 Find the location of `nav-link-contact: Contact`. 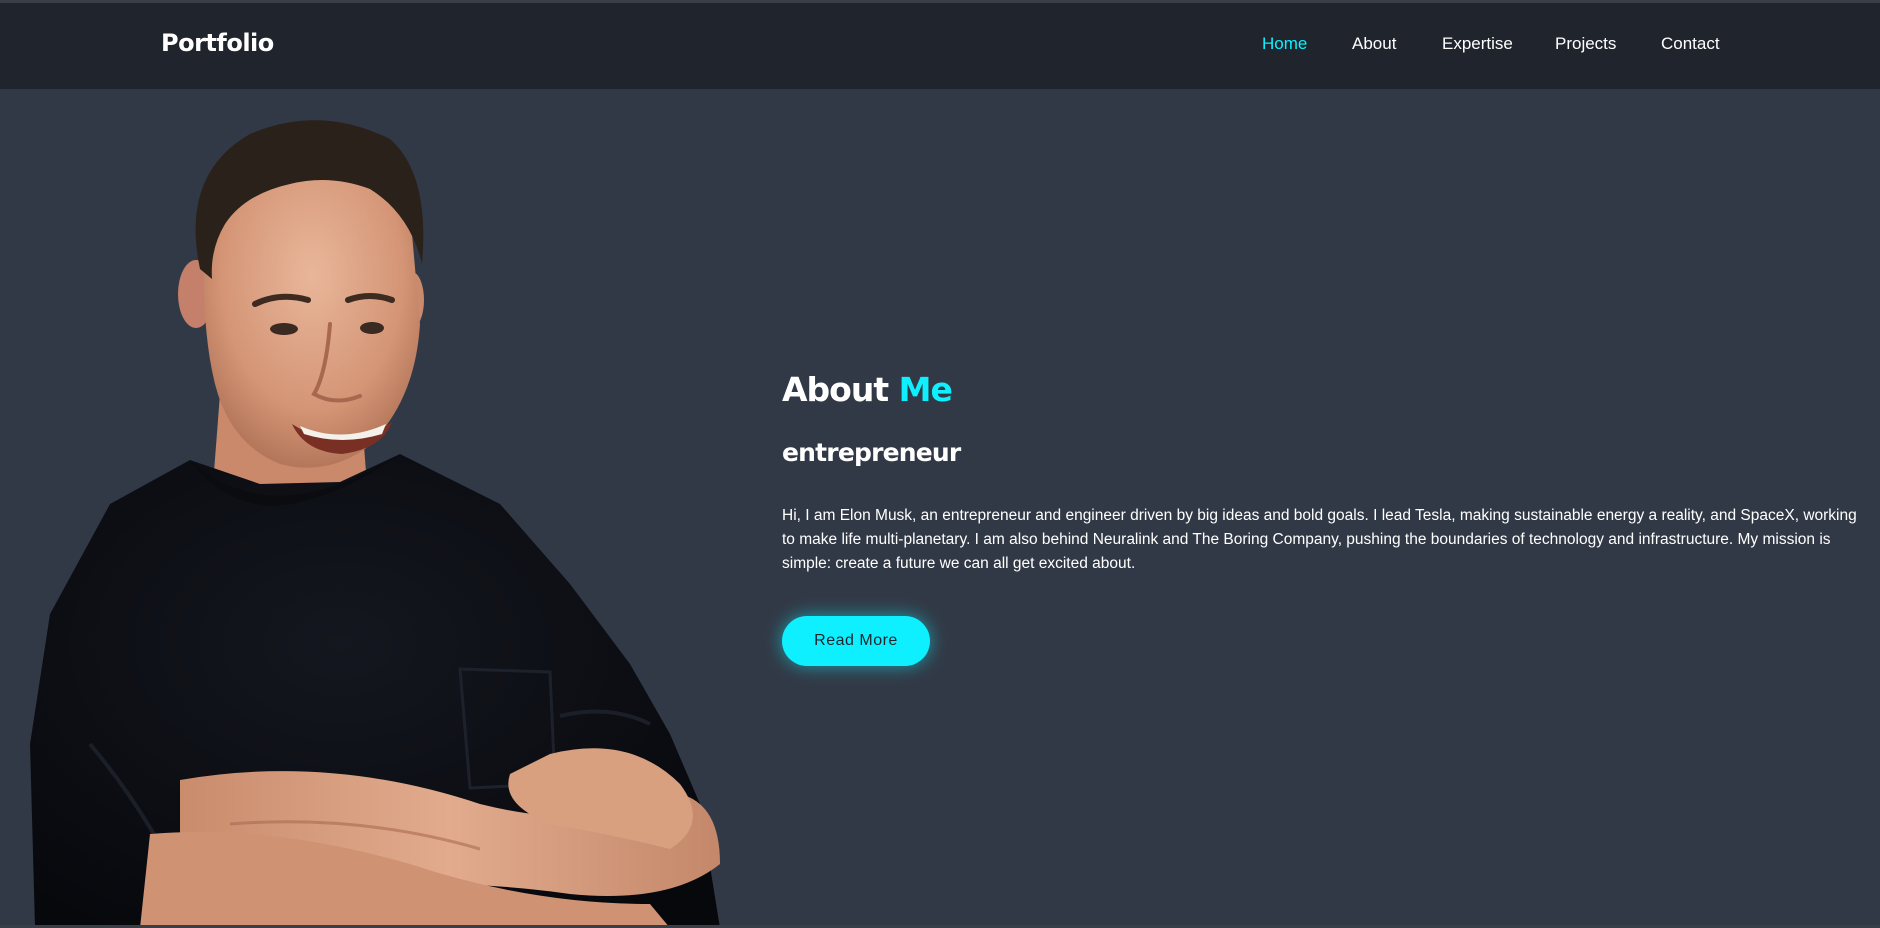

nav-link-contact: Contact is located at coordinates (1690, 44).